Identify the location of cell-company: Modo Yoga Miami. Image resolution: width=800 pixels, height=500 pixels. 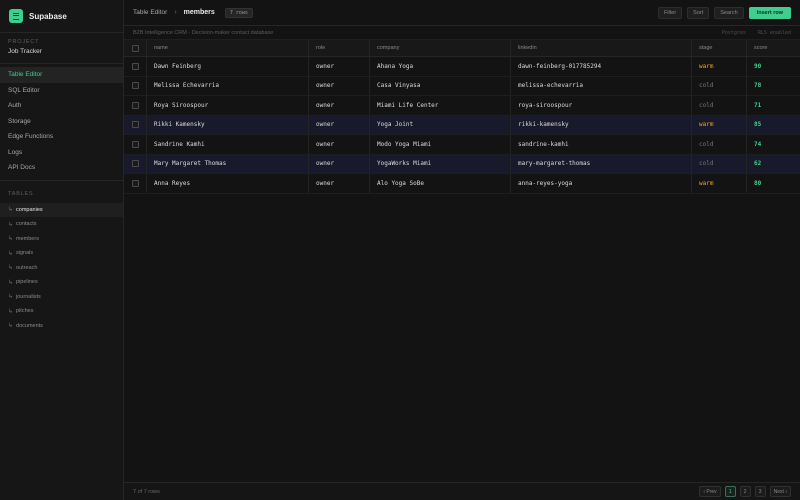
(440, 144).